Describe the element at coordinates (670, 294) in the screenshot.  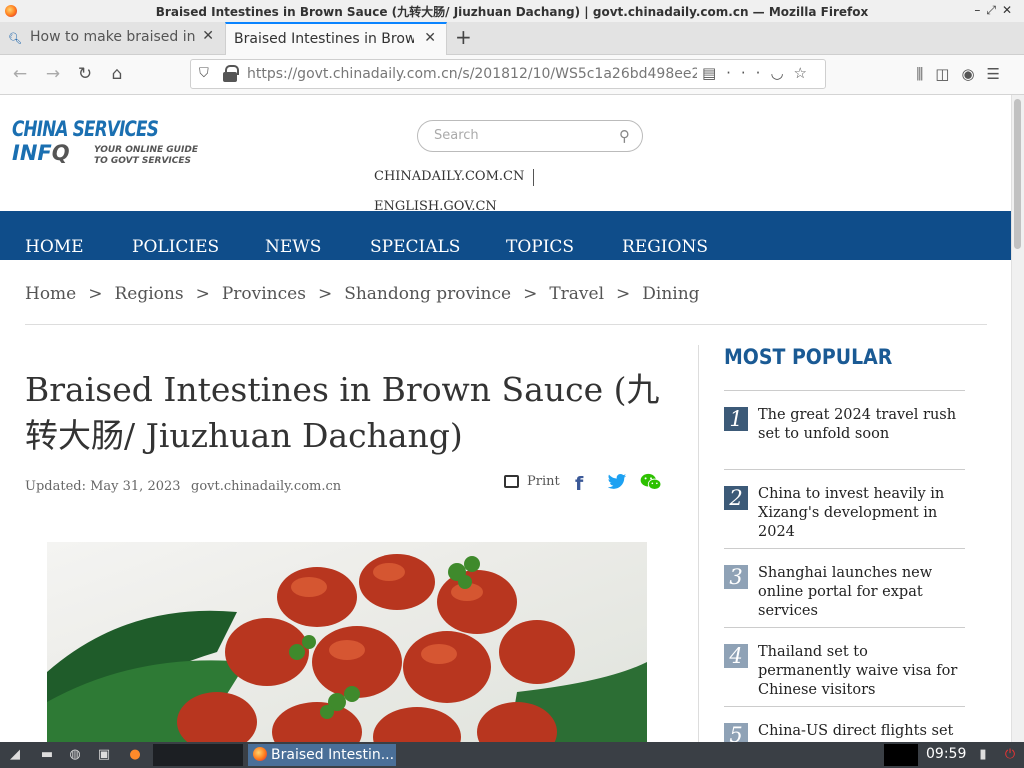
I see `breadcrumb-dining: Dining` at that location.